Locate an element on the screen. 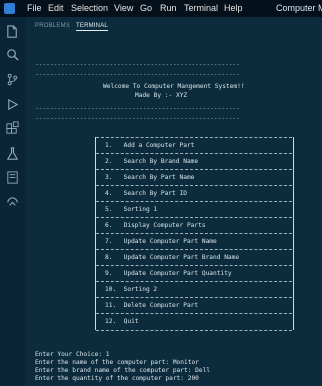 Image resolution: width=322 pixels, height=386 pixels. extensions-icon is located at coordinates (12, 128).